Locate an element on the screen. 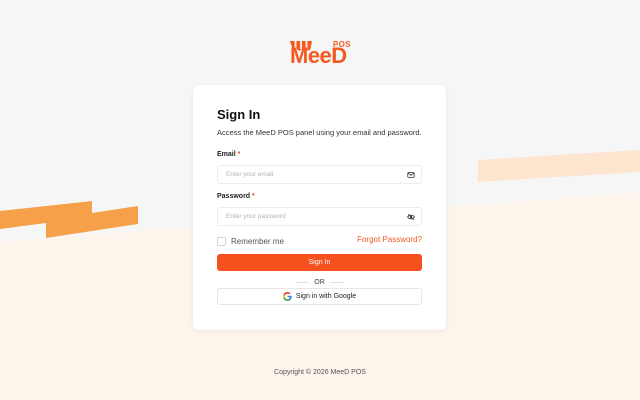 The height and width of the screenshot is (400, 640). eye-off-icon is located at coordinates (411, 217).